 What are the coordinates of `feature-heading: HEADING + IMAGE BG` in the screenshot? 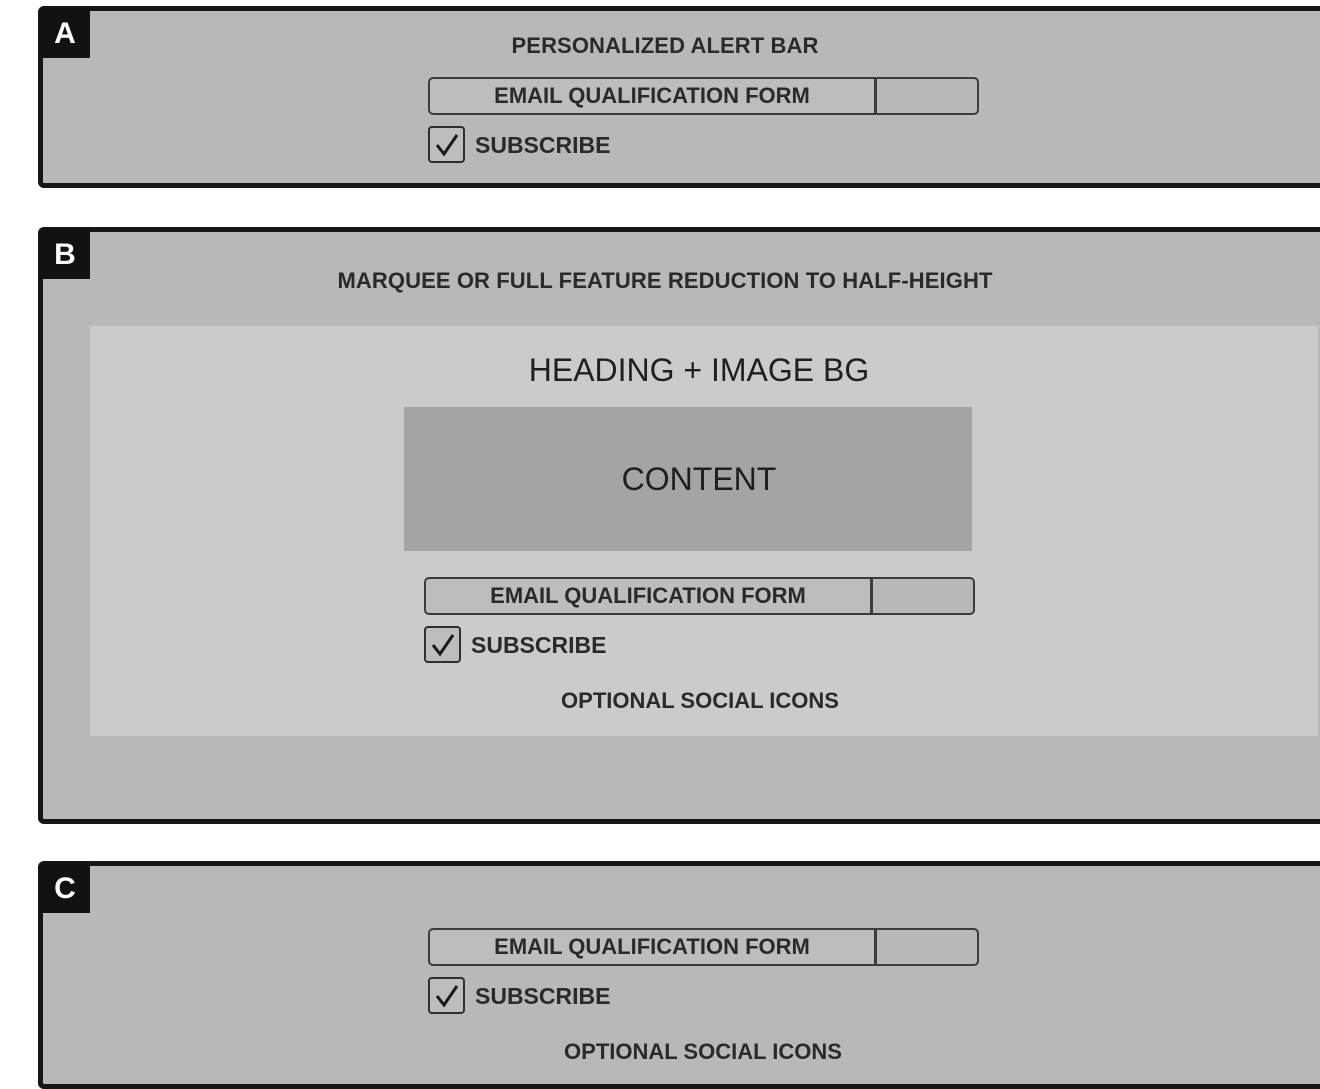 It's located at (699, 370).